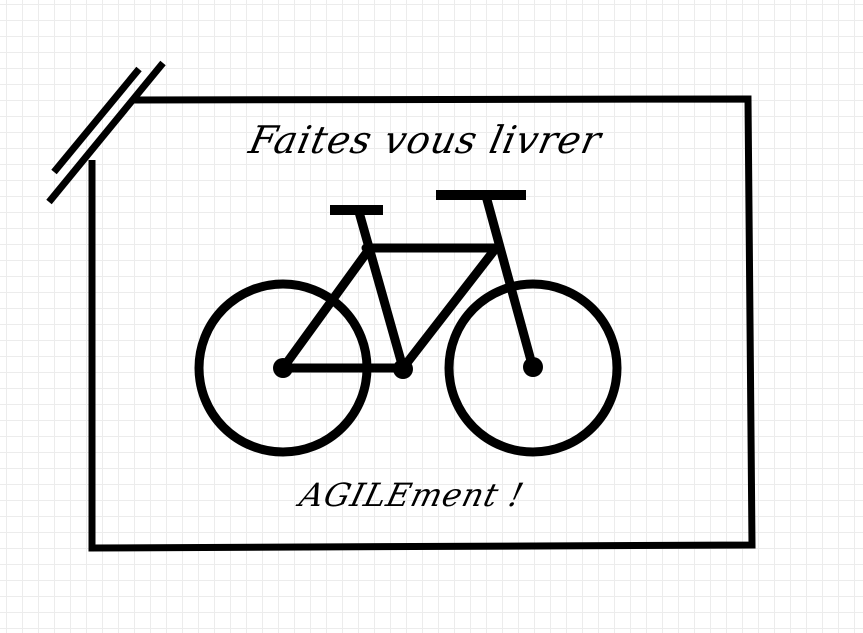 The height and width of the screenshot is (633, 863). What do you see at coordinates (425, 140) in the screenshot?
I see `headline-text: Faites vous livrer` at bounding box center [425, 140].